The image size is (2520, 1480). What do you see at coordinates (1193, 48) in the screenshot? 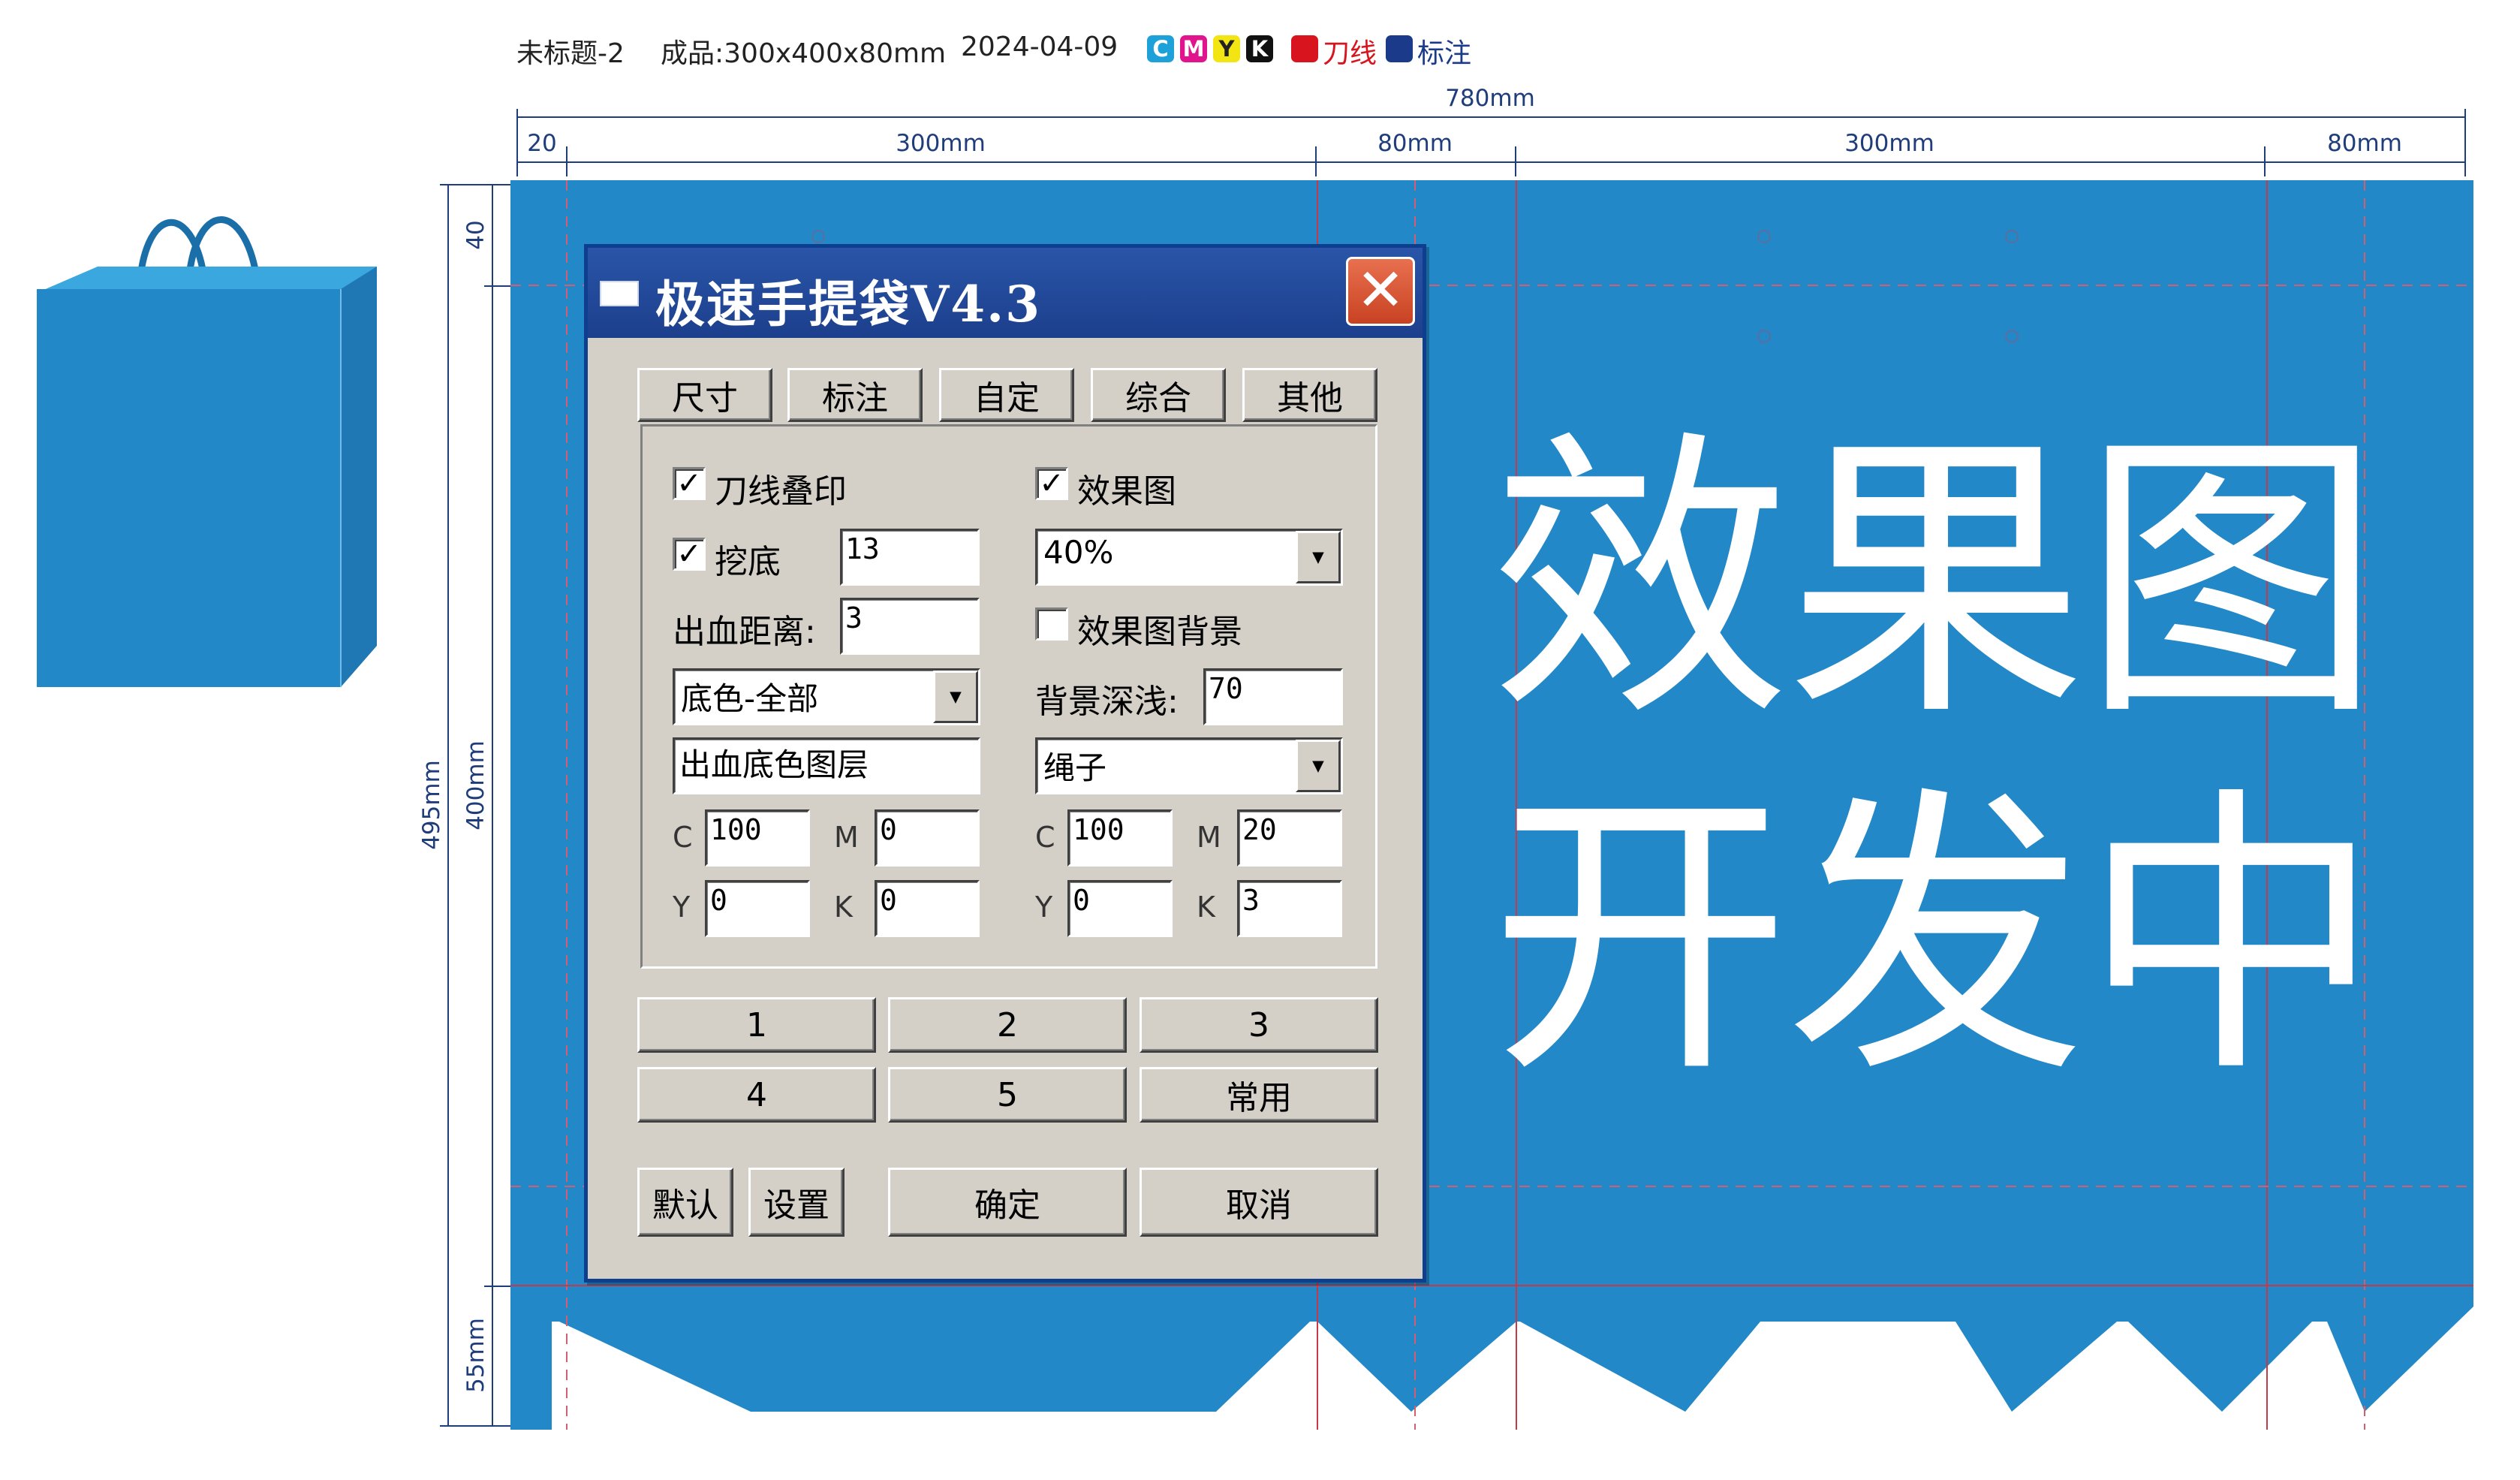
I see `magenta-swatch: M` at bounding box center [1193, 48].